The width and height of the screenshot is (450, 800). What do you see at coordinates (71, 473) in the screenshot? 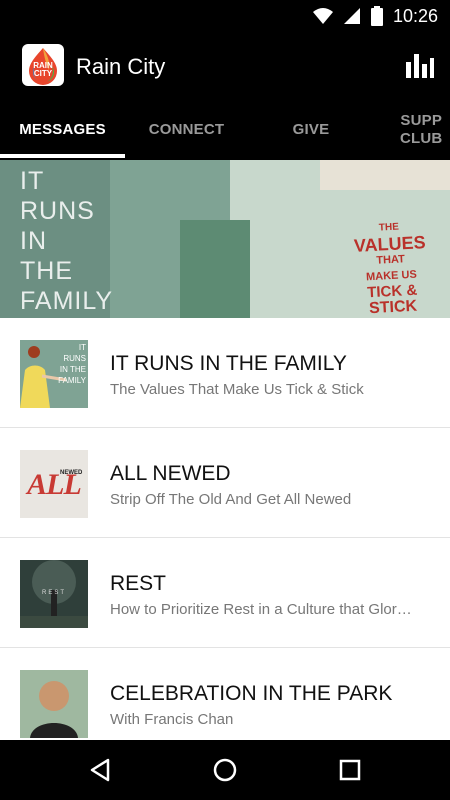
I see `thumb-text-small: NEWED` at bounding box center [71, 473].